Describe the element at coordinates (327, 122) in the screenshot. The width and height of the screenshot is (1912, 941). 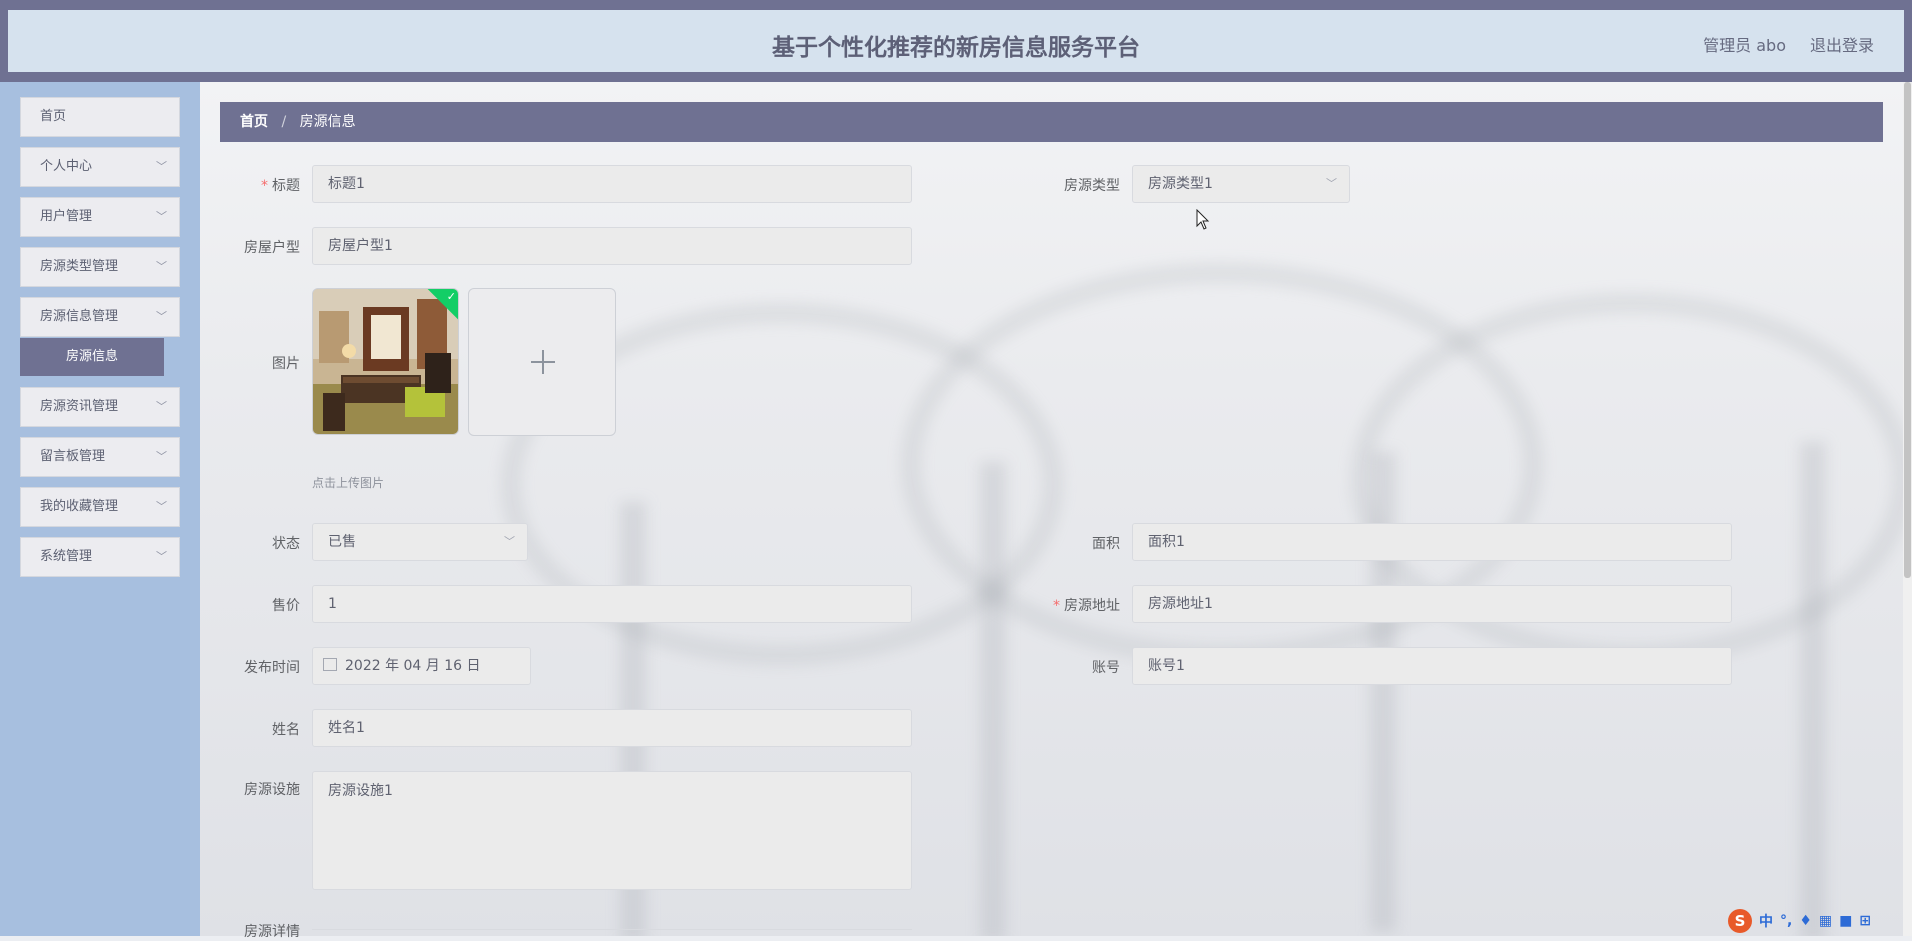
I see `breadcrumb-current: 房源信息` at that location.